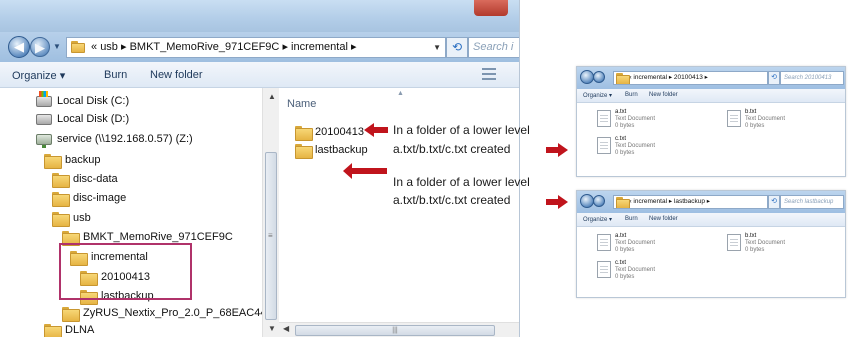 The height and width of the screenshot is (337, 848). What do you see at coordinates (272, 96) in the screenshot?
I see `scroll-up-arrow-icon: ▲` at bounding box center [272, 96].